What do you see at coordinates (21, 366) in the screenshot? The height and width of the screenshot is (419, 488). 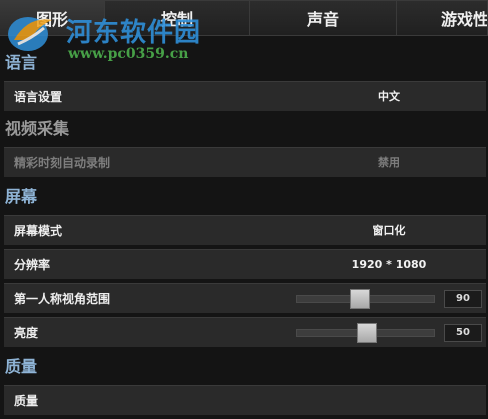 I see `section-quality-header: 质量` at bounding box center [21, 366].